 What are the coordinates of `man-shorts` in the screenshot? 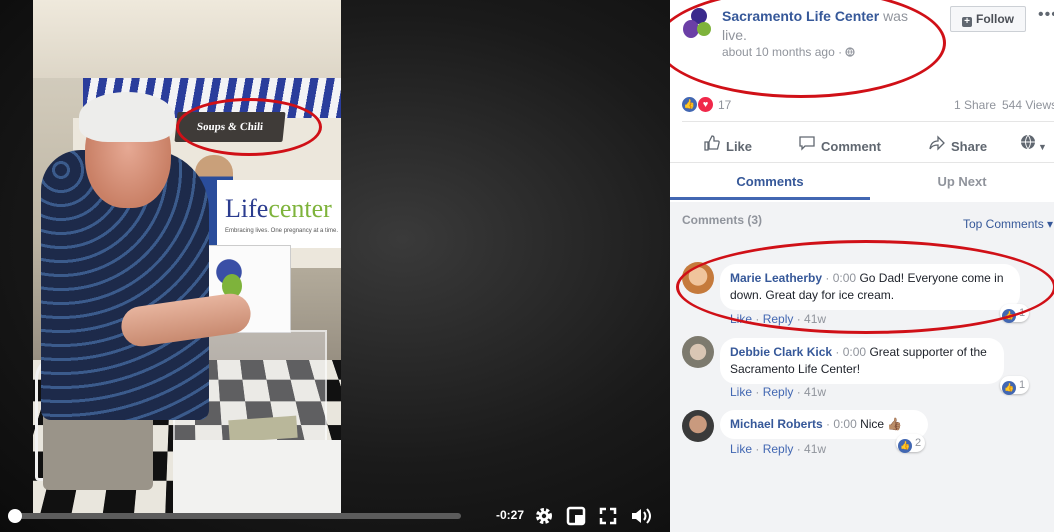 It's located at (98, 450).